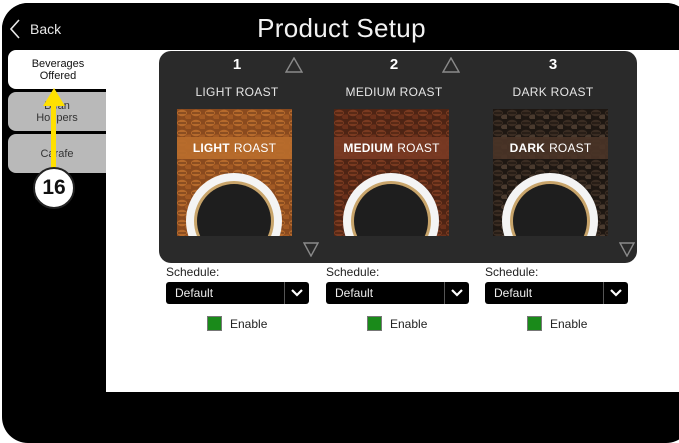 This screenshot has height=443, width=679. What do you see at coordinates (368, 148) in the screenshot?
I see `band-bold: MEDIUM` at bounding box center [368, 148].